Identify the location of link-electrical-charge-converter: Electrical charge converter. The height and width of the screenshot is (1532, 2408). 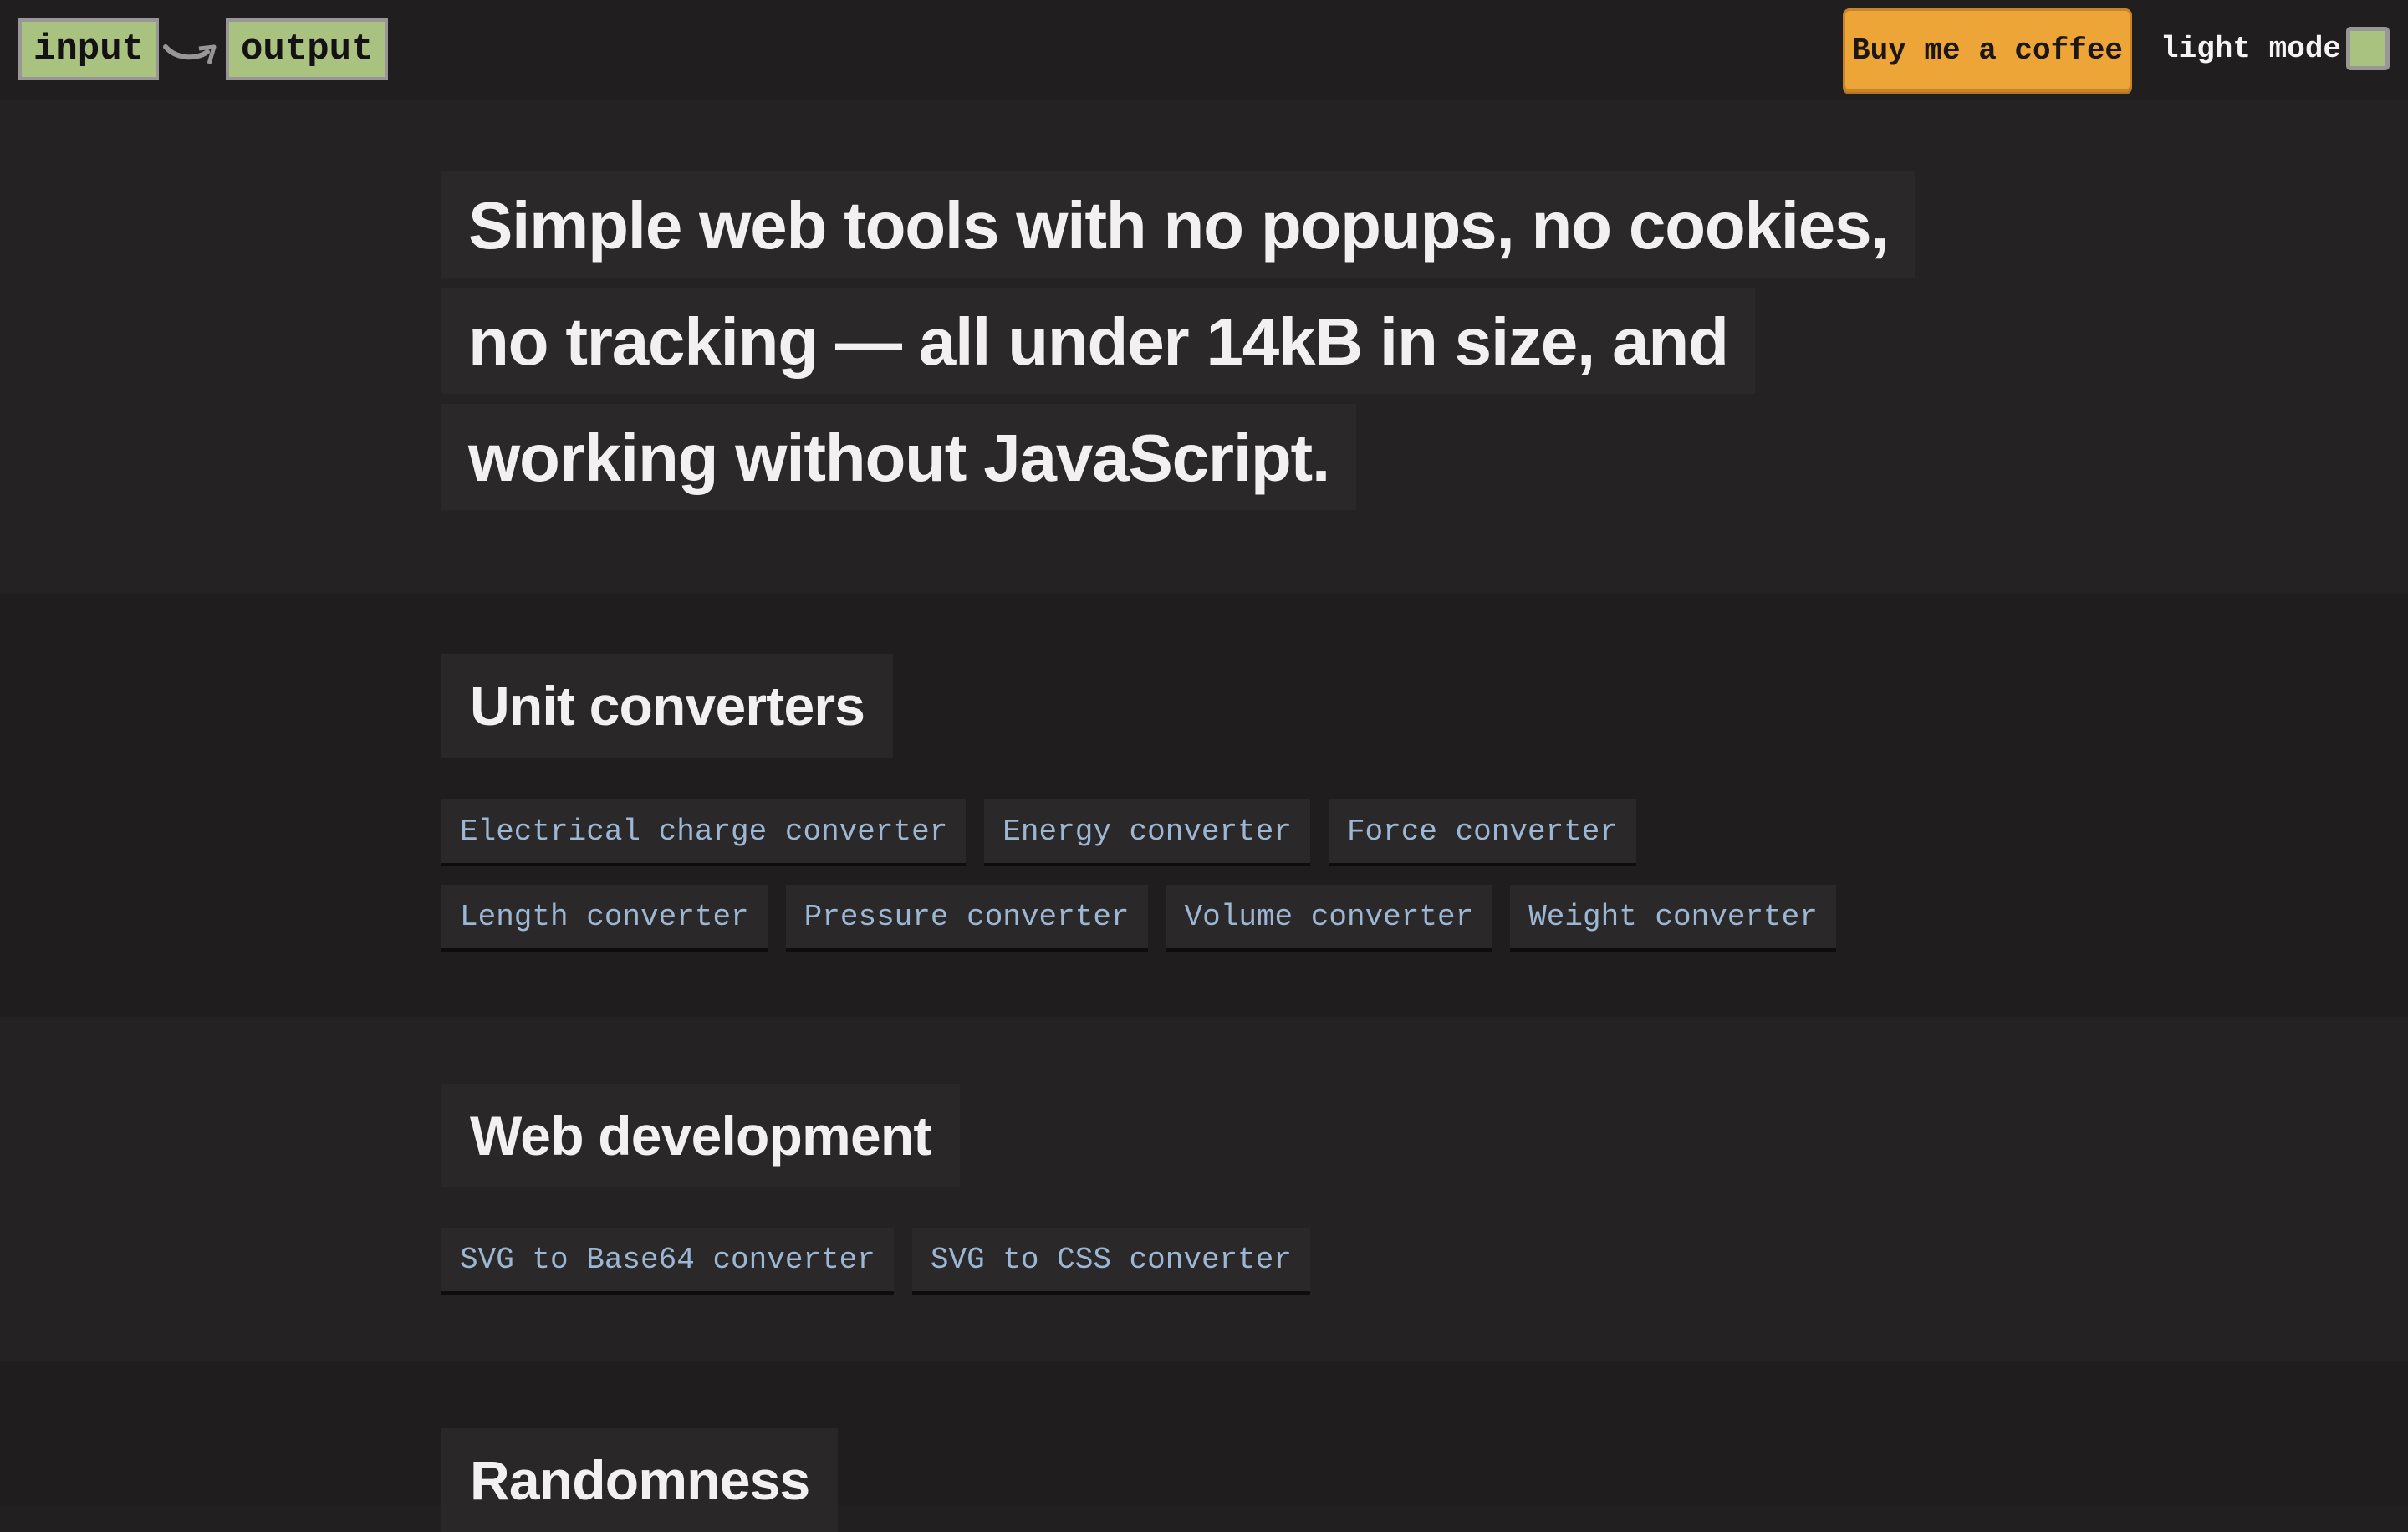
(704, 832).